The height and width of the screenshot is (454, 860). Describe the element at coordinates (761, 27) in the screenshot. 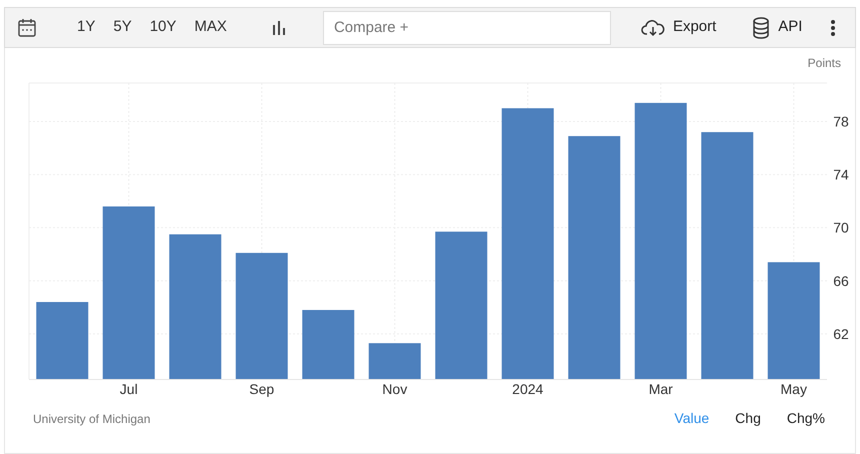

I see `database-icon` at that location.